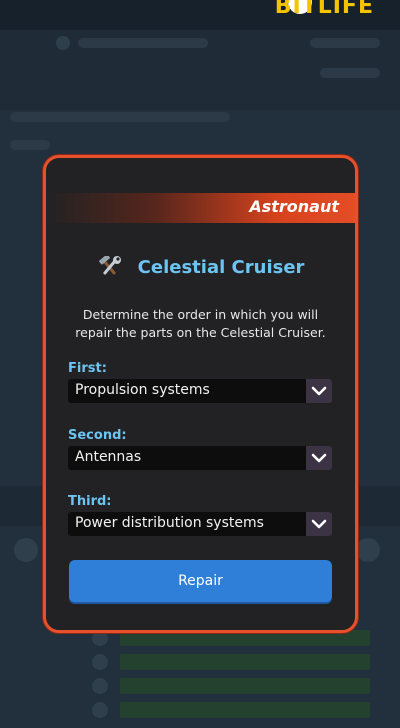 This screenshot has height=728, width=400. What do you see at coordinates (63, 43) in the screenshot?
I see `background-flag-icon` at bounding box center [63, 43].